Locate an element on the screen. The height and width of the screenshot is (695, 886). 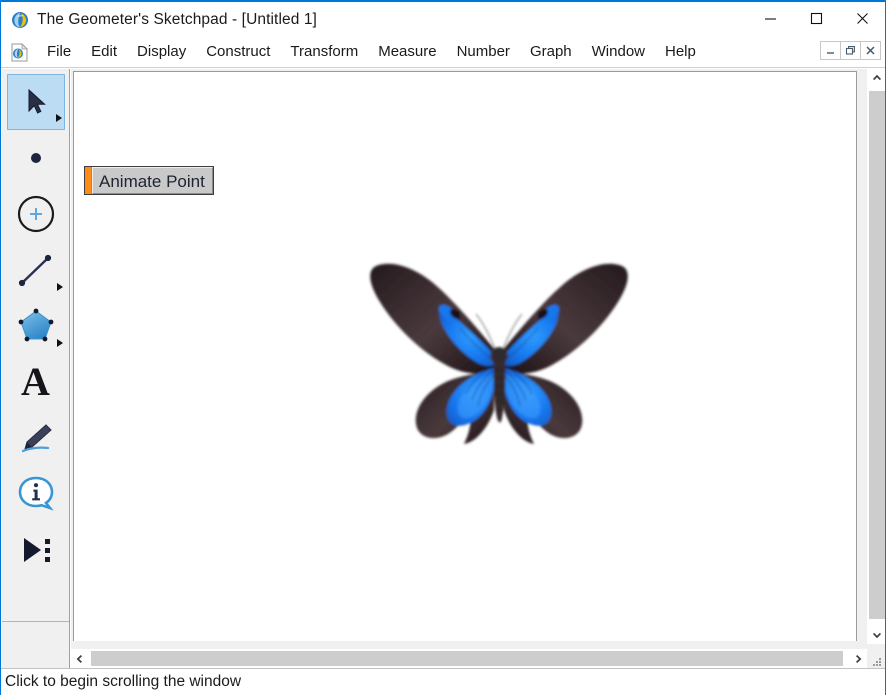
polygon-tool is located at coordinates (36, 326).